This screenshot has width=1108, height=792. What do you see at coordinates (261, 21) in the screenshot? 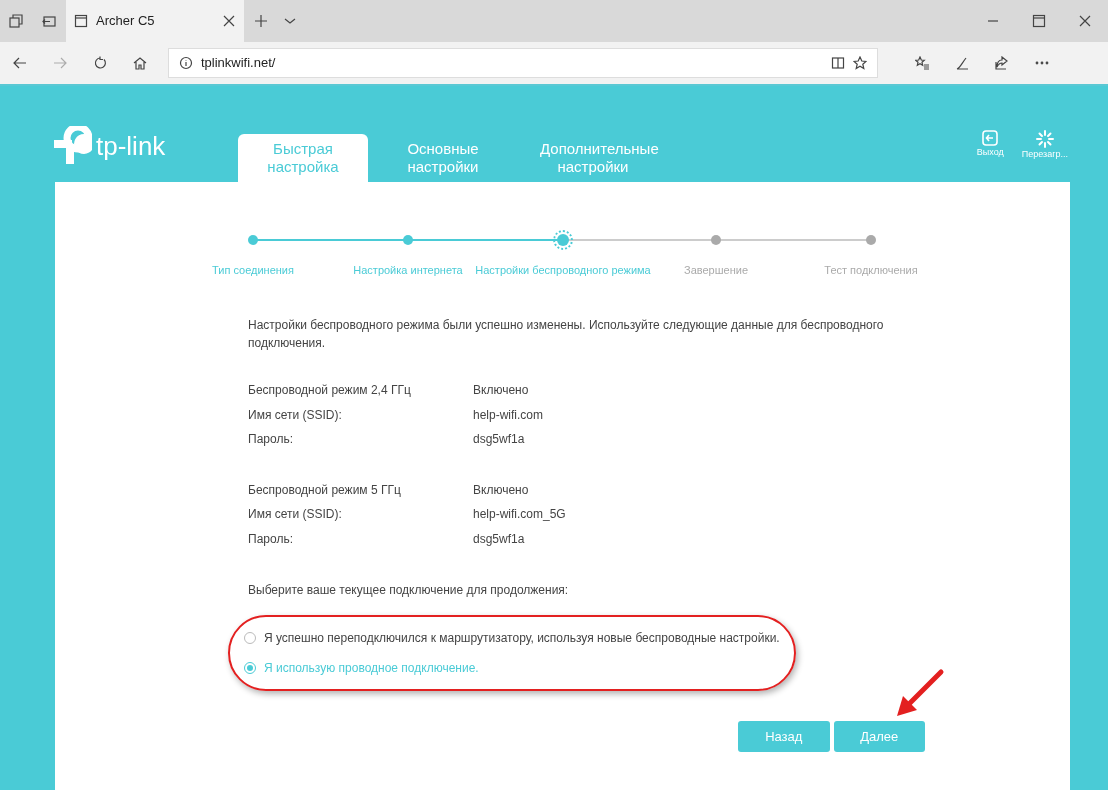
I see `new-tab-icon` at bounding box center [261, 21].